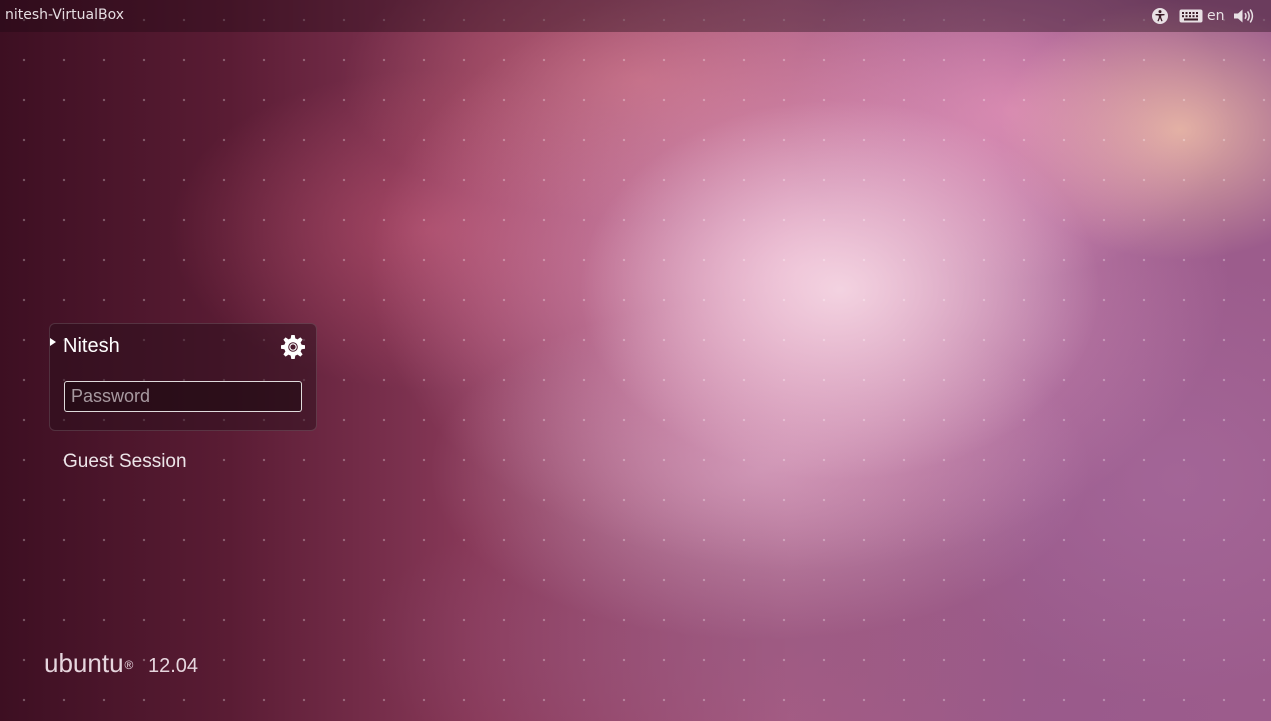 The height and width of the screenshot is (721, 1271). Describe the element at coordinates (129, 665) in the screenshot. I see `registered-mark: ®` at that location.